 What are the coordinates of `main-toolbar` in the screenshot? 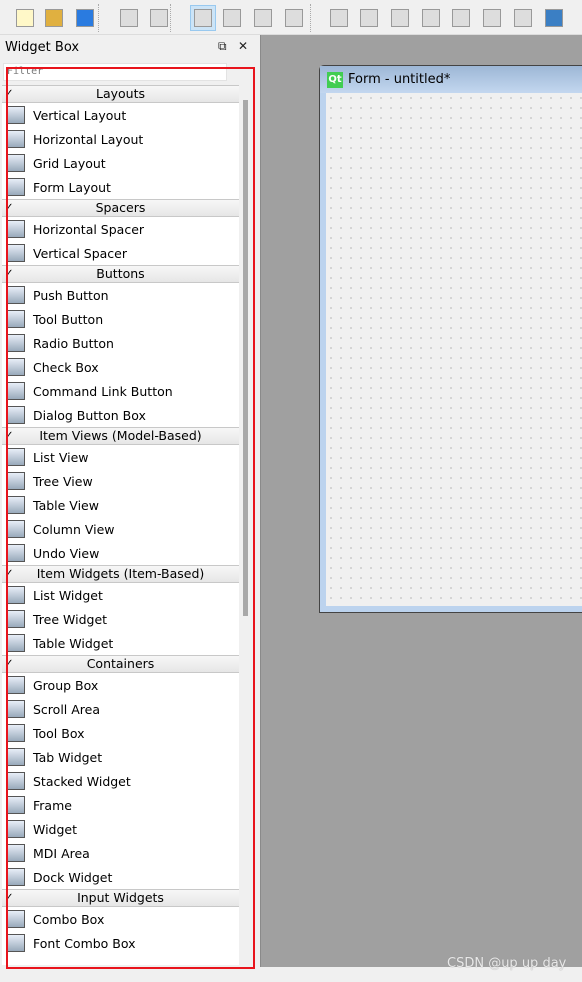 It's located at (291, 17).